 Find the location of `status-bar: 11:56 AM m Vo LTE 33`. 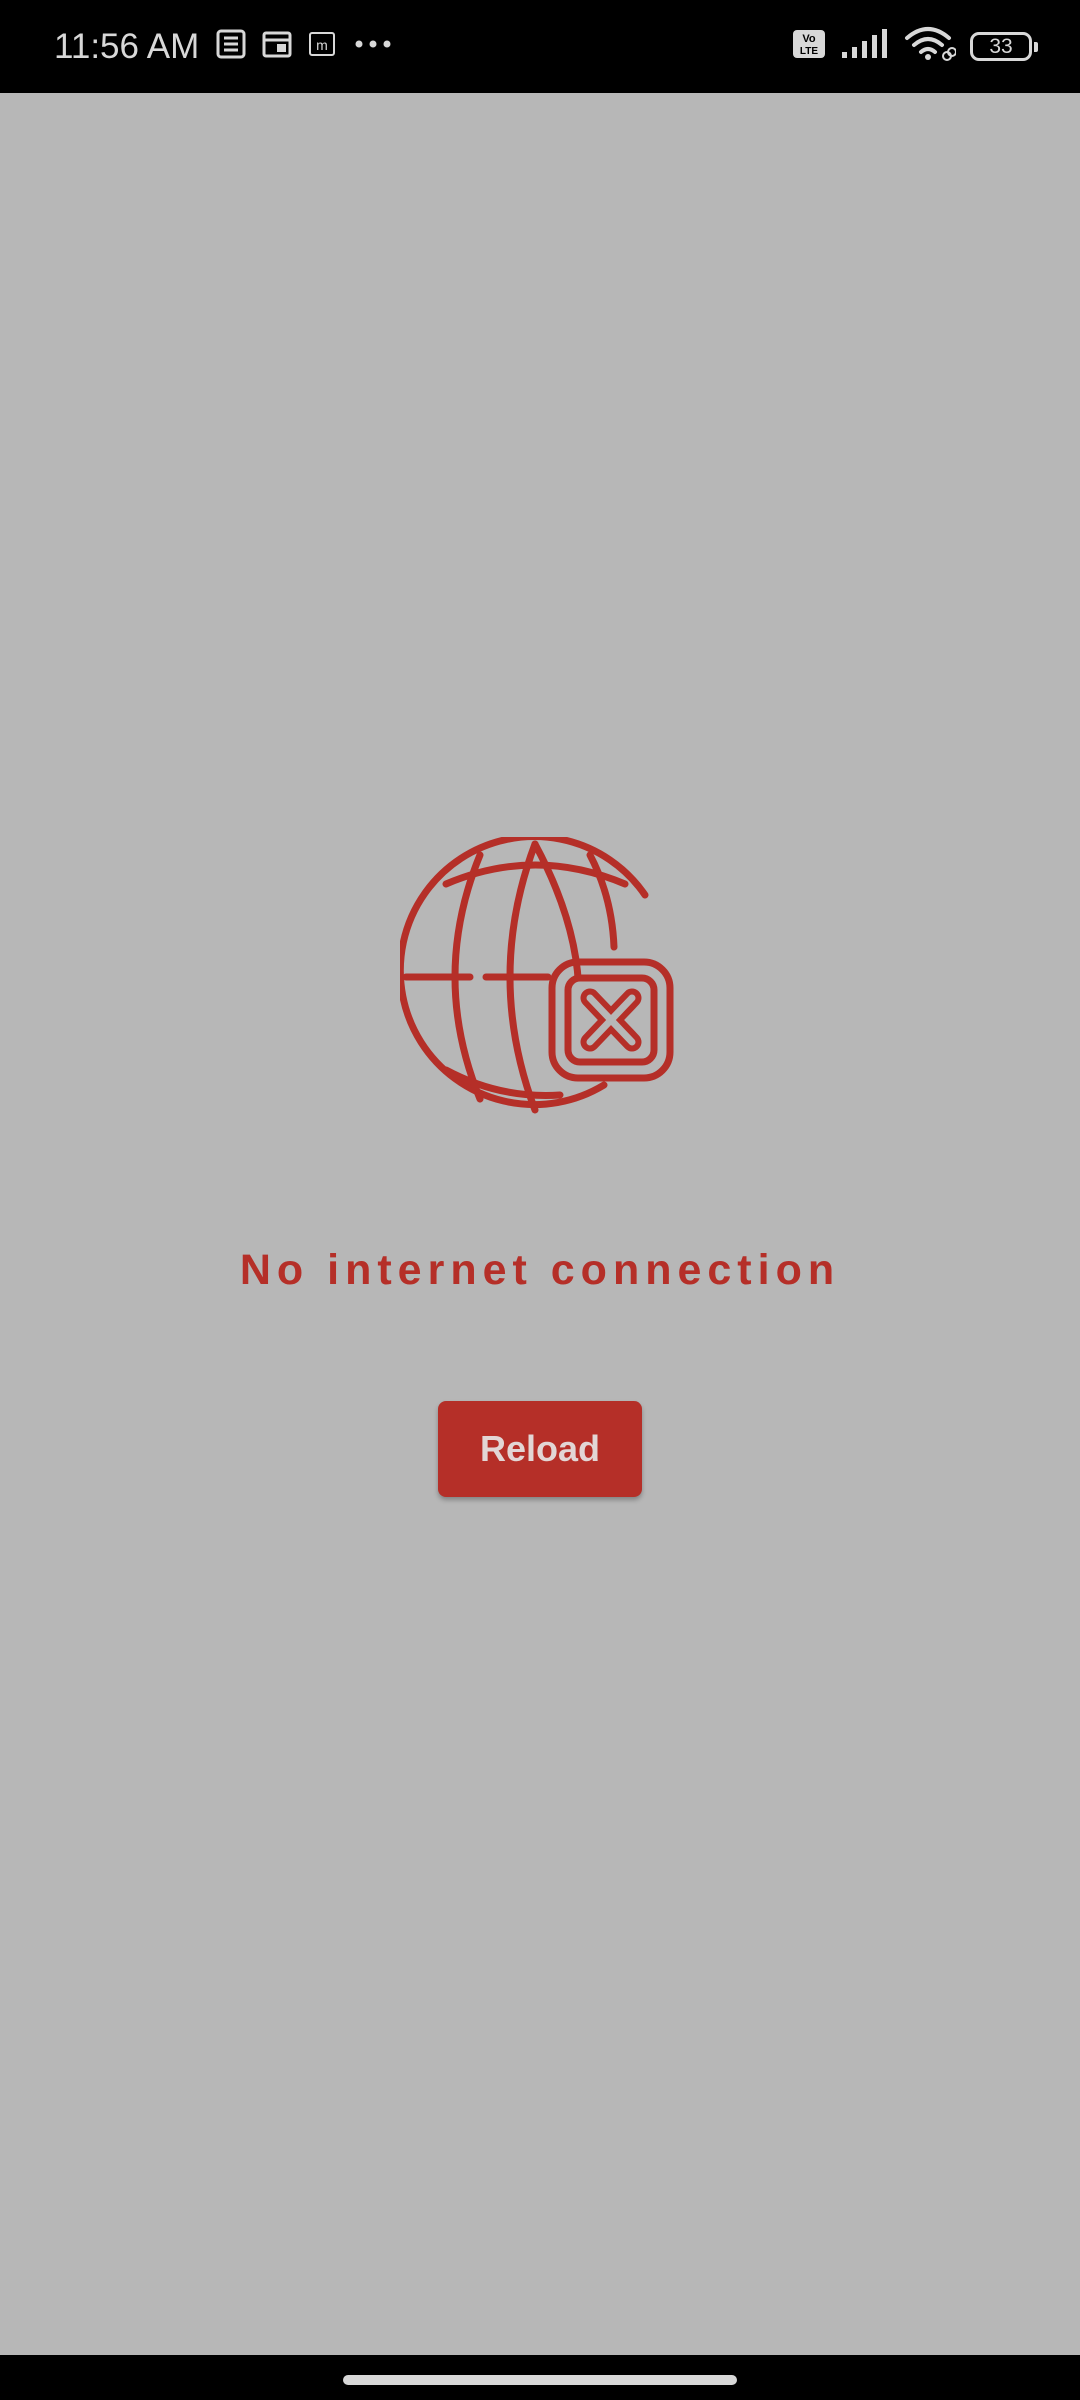

status-bar: 11:56 AM m Vo LTE 33 is located at coordinates (540, 46).